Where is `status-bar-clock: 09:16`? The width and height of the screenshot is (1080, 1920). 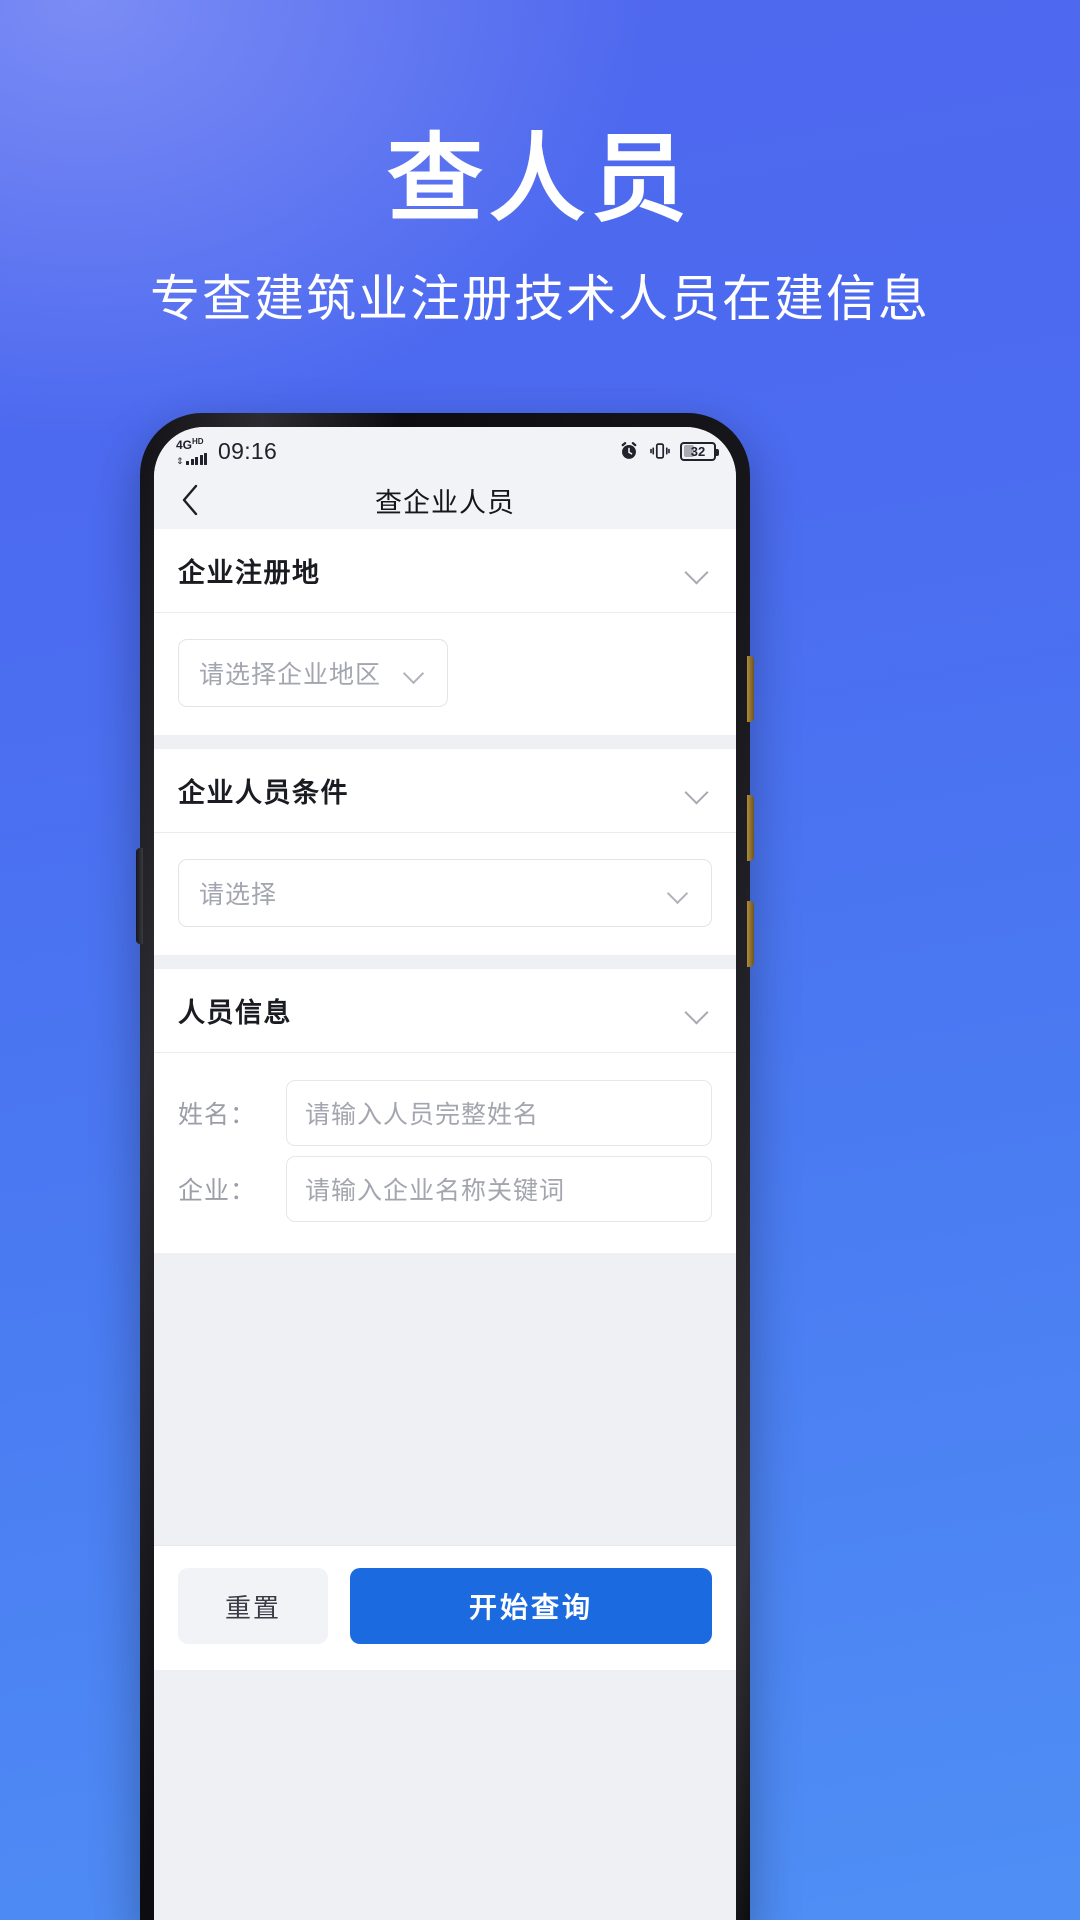 status-bar-clock: 09:16 is located at coordinates (248, 450).